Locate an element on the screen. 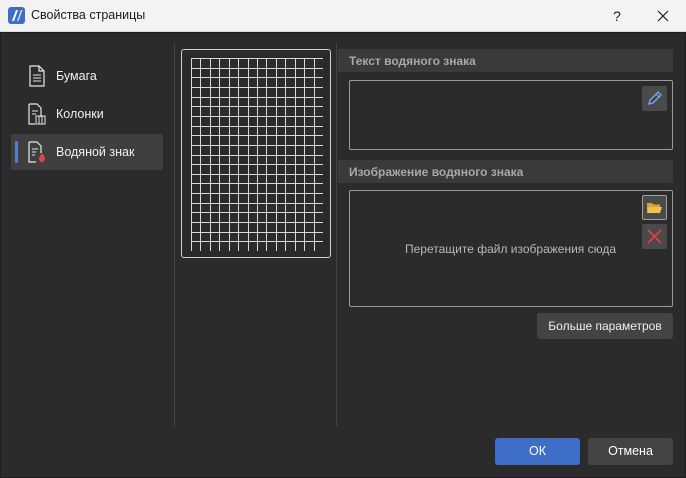 The width and height of the screenshot is (686, 478). close-button is located at coordinates (663, 16).